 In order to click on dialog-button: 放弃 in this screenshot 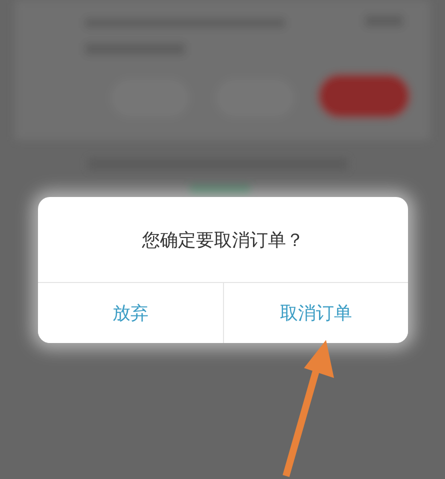, I will do `click(130, 313)`.